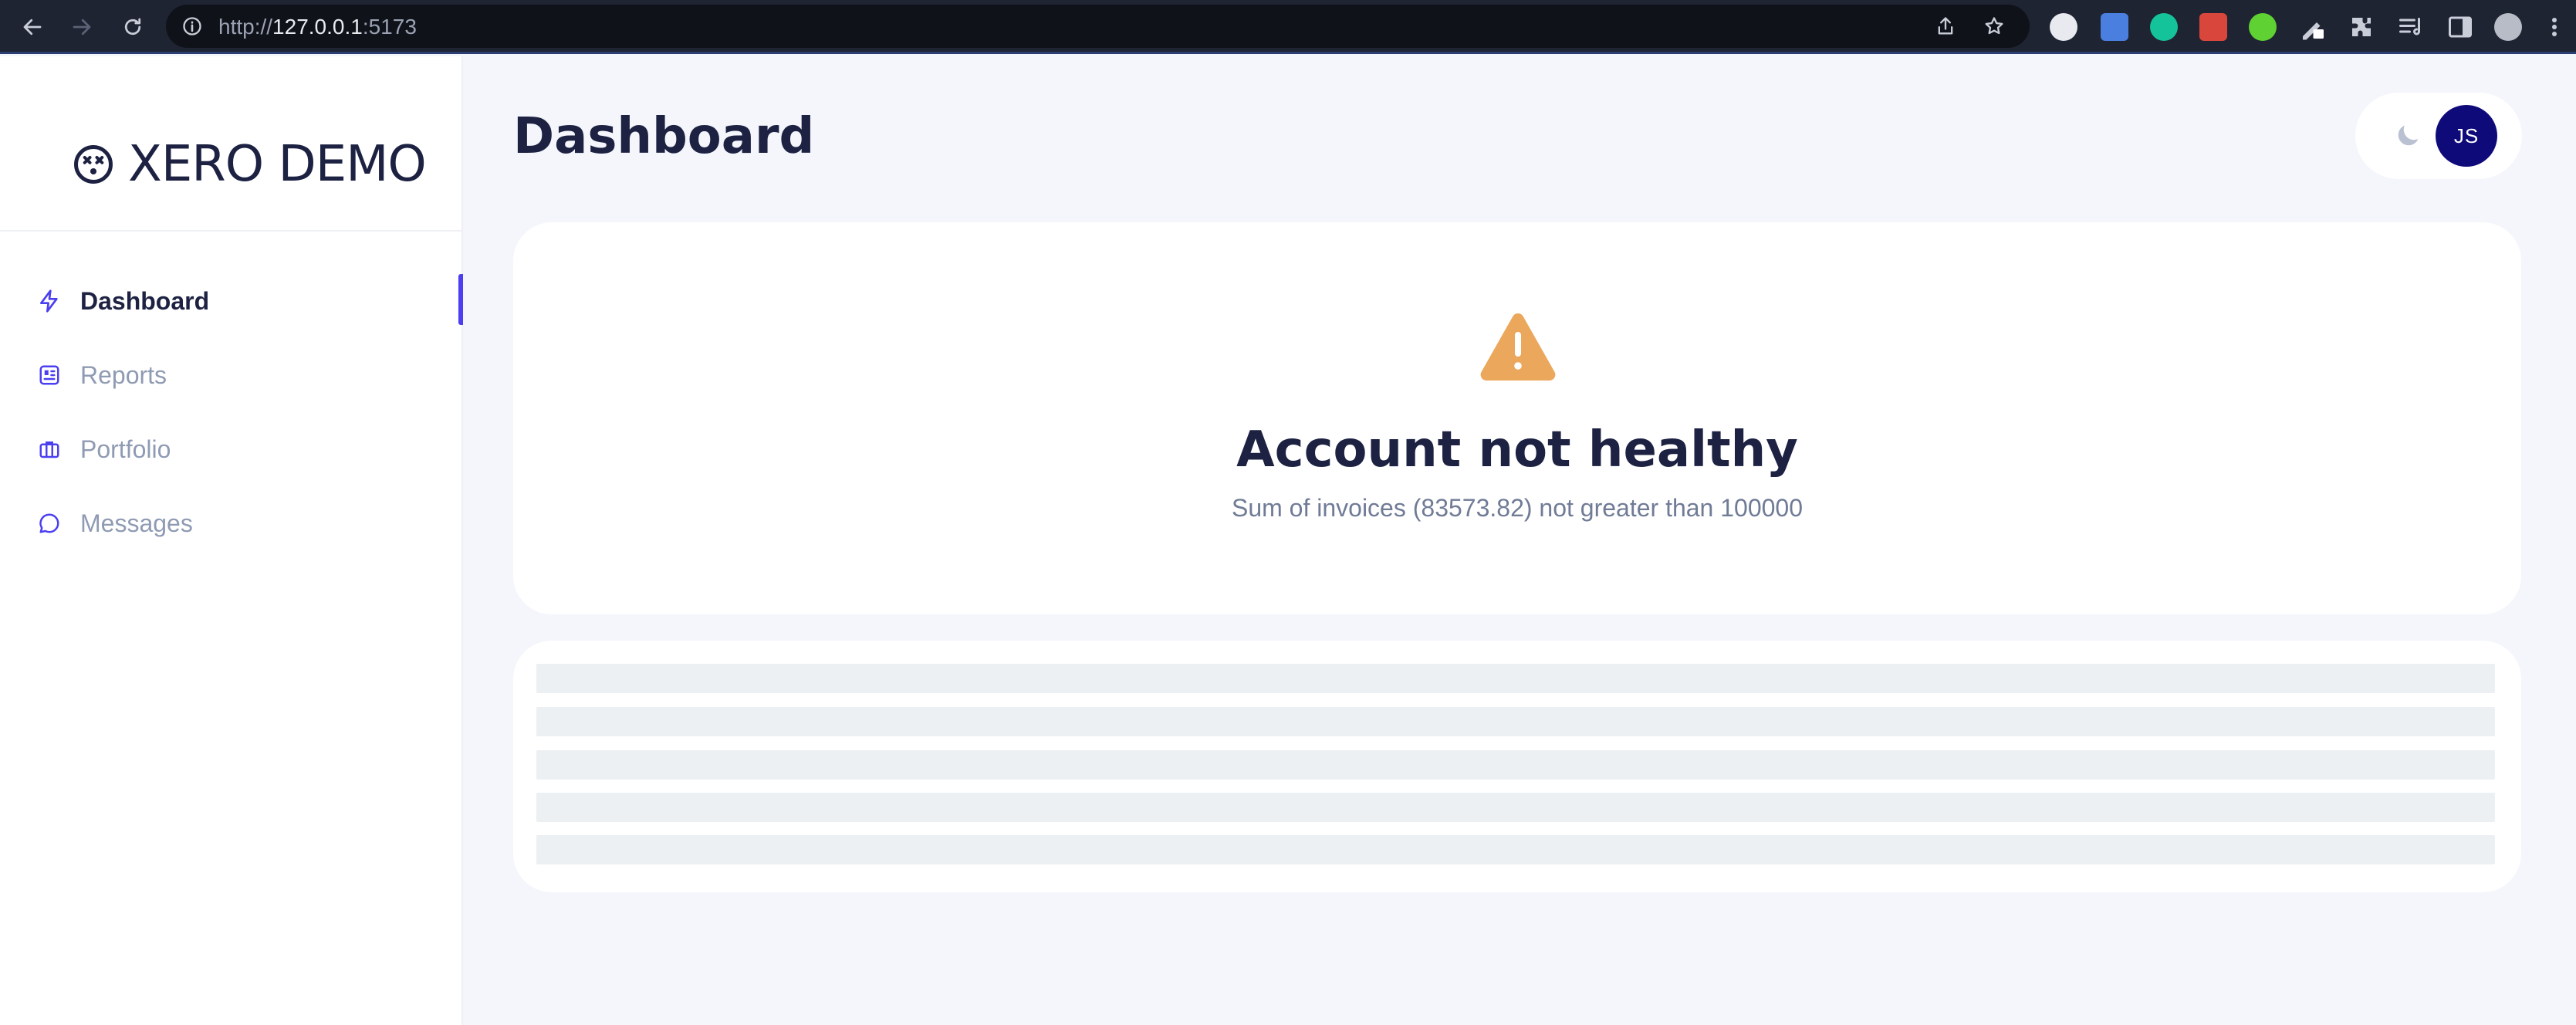 The image size is (2576, 1025). I want to click on logo: XERO DEMO, so click(250, 164).